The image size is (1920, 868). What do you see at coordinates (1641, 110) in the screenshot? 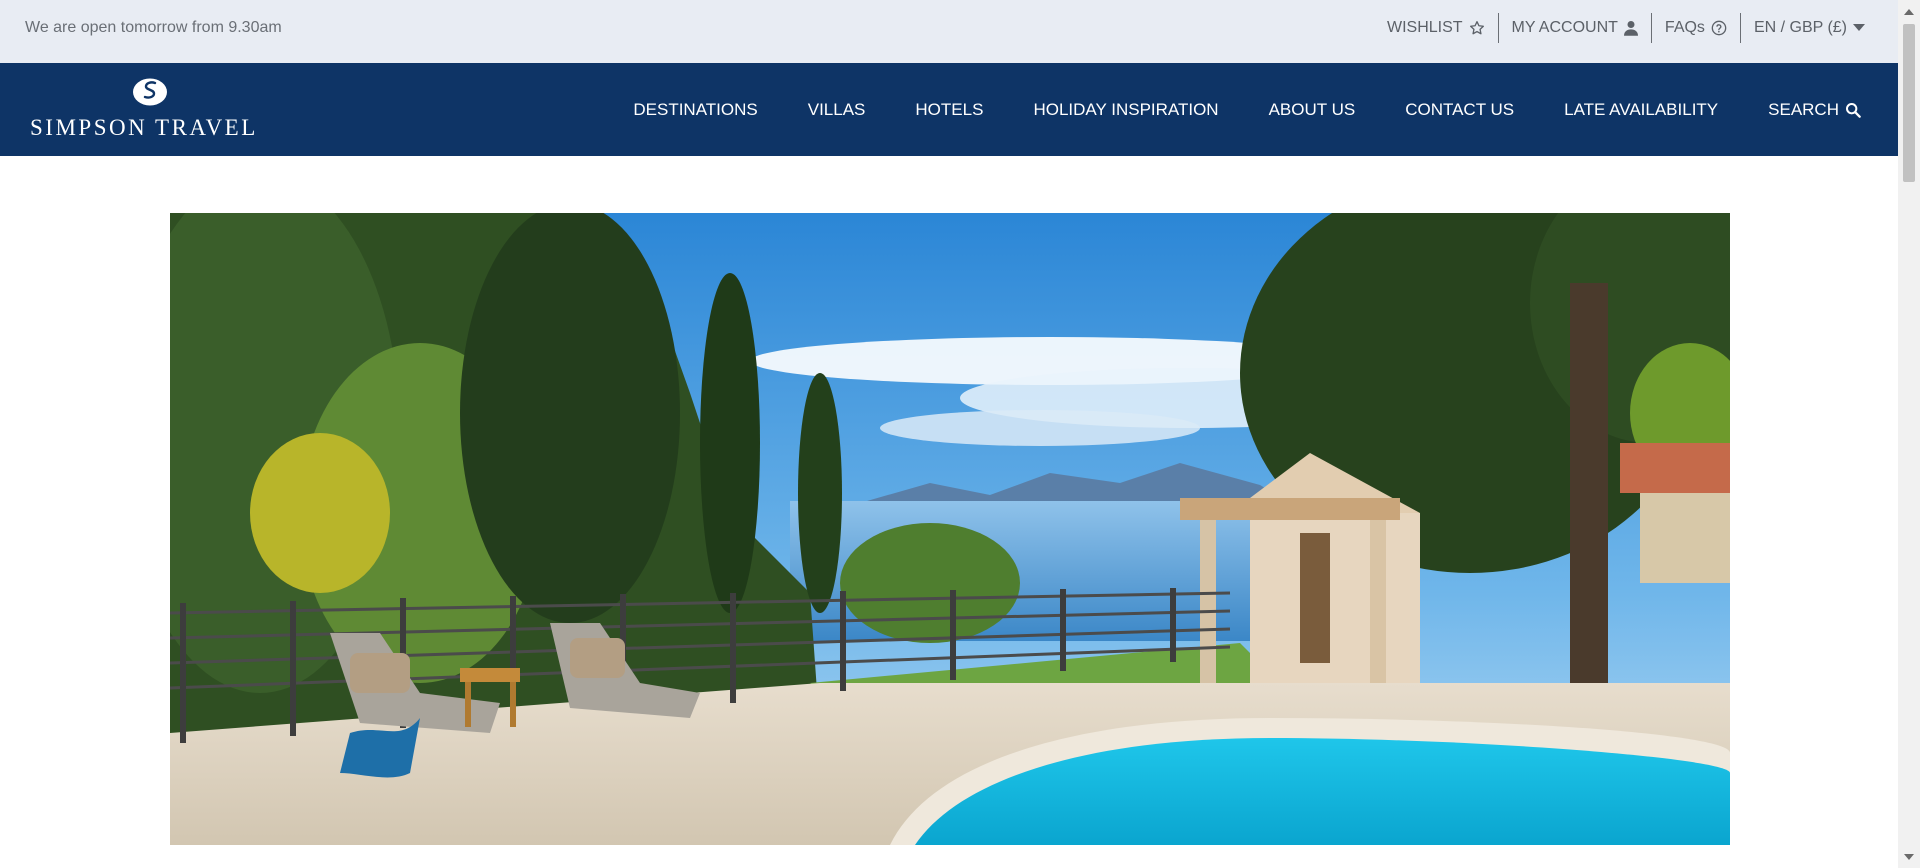
I see `nav-late-availability: LATE AVAILABILITY` at bounding box center [1641, 110].